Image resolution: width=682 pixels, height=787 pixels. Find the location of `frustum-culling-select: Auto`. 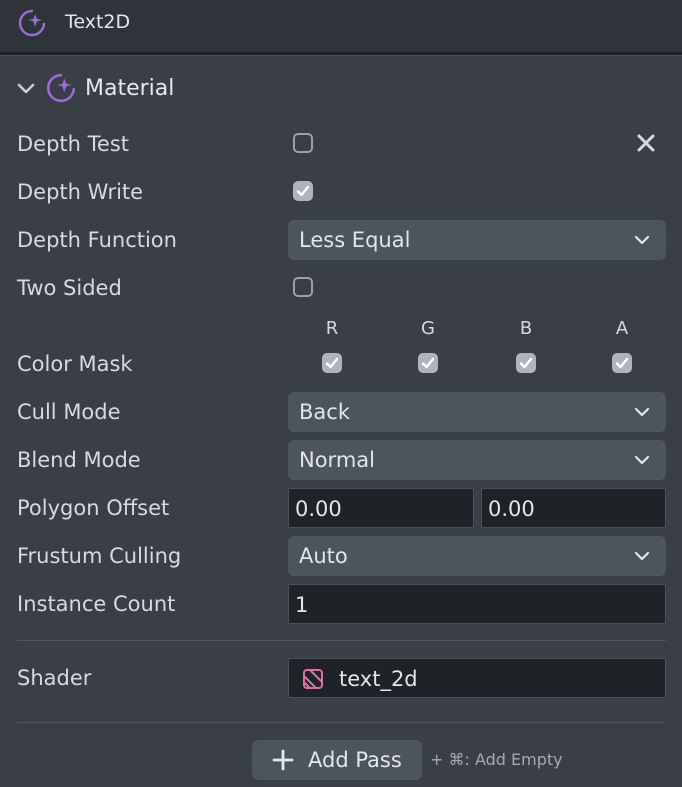

frustum-culling-select: Auto is located at coordinates (477, 556).